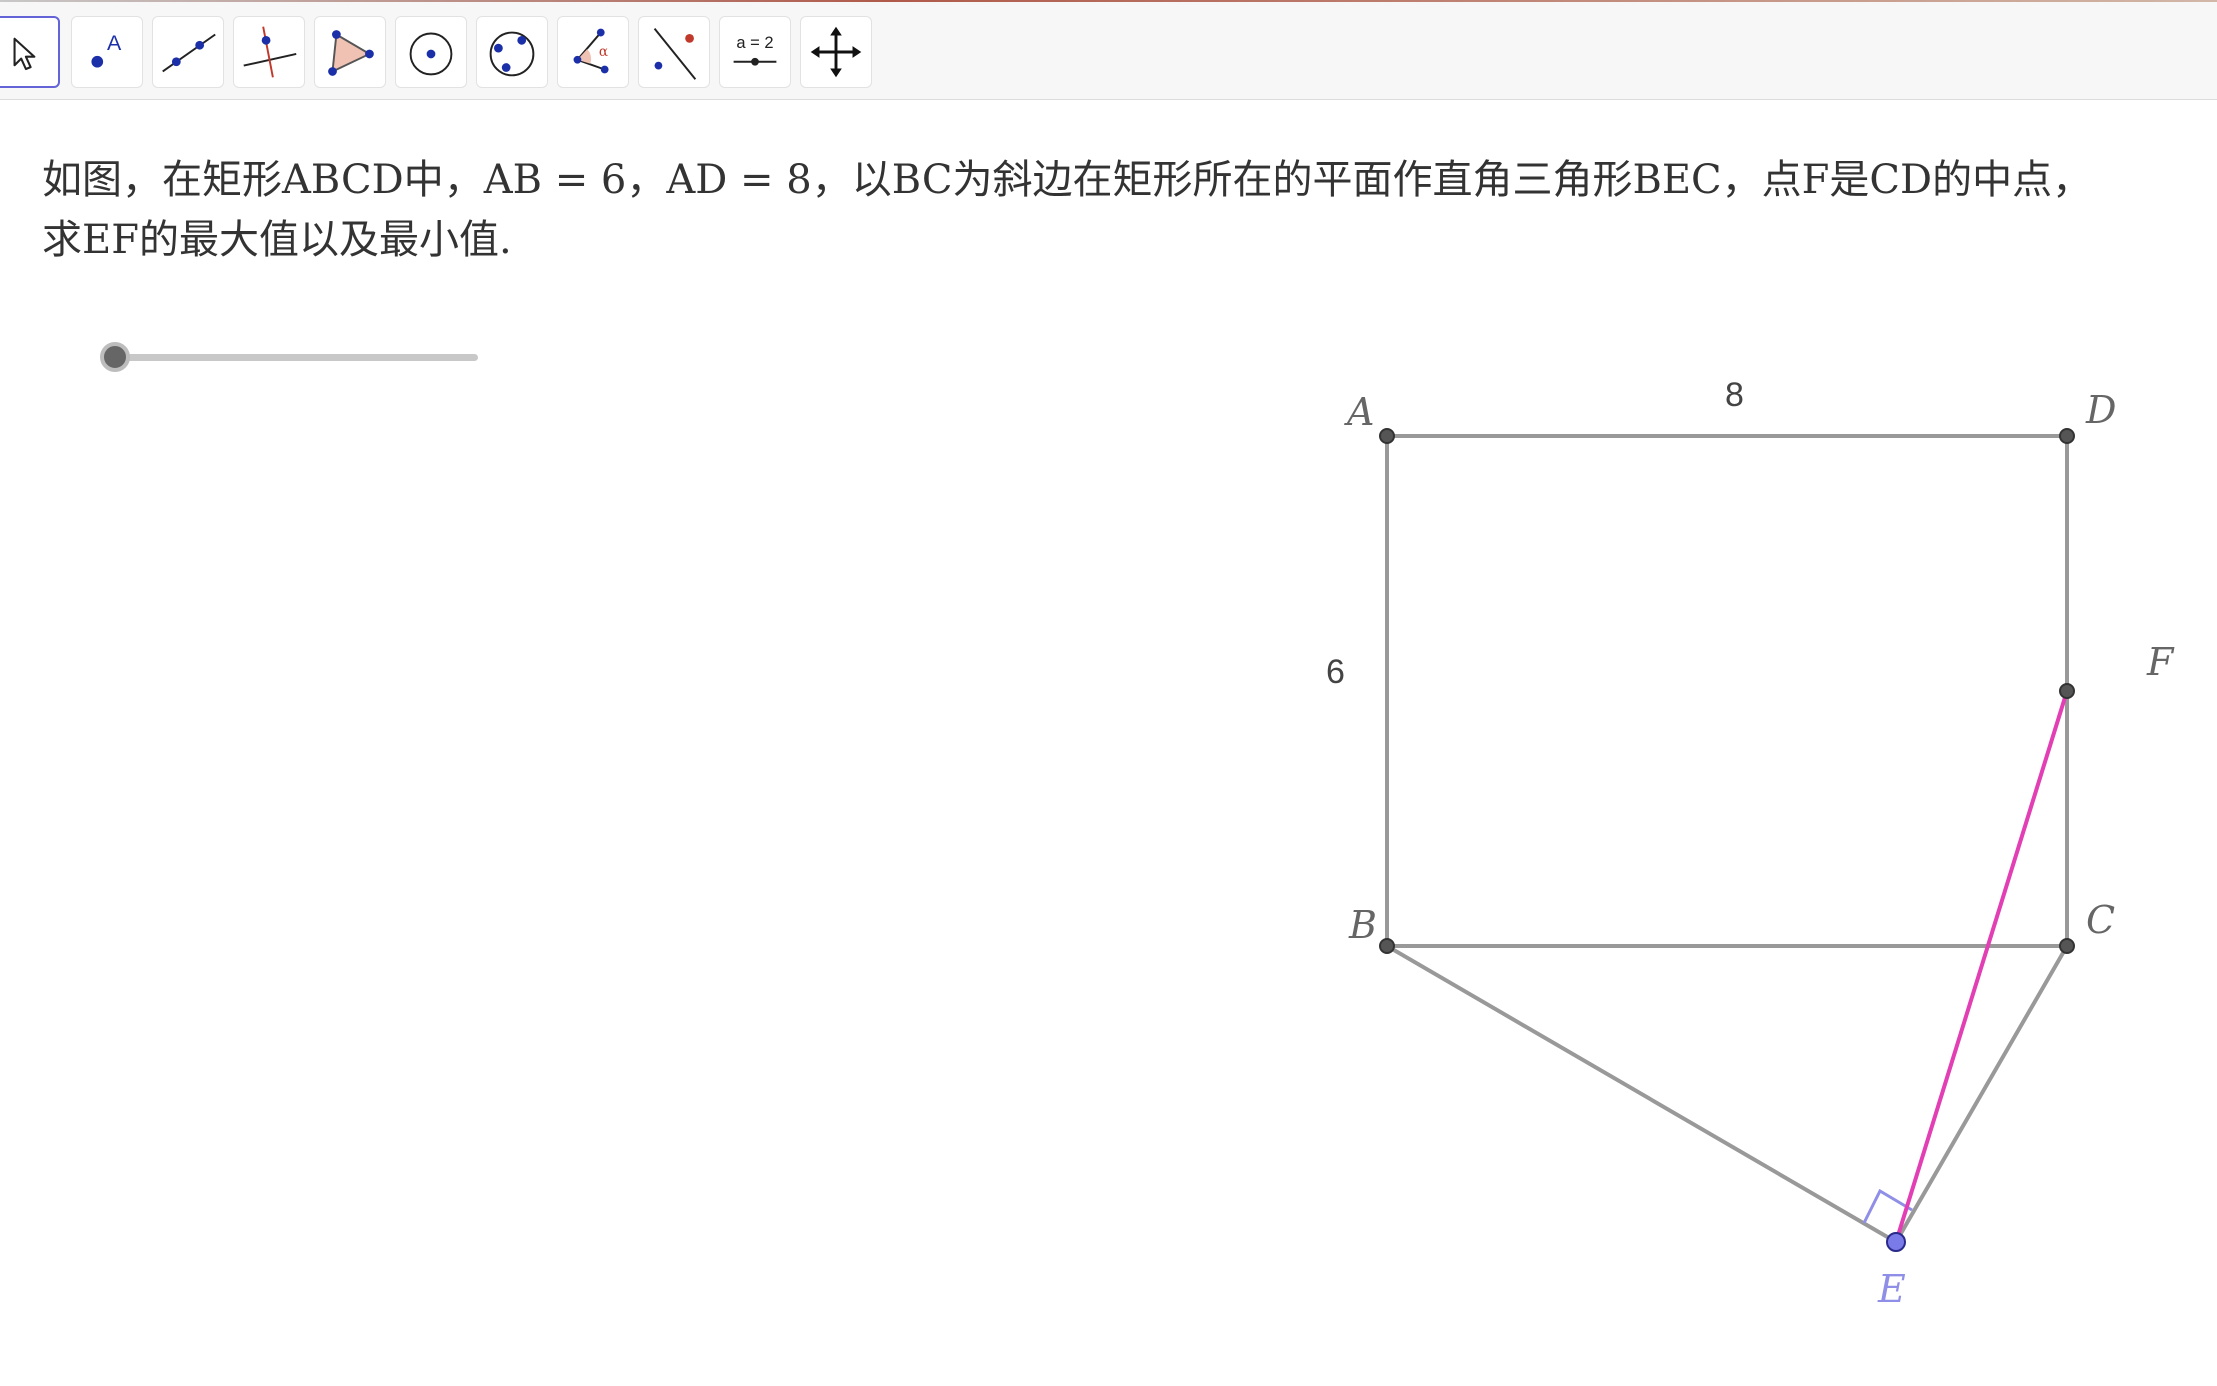 The height and width of the screenshot is (1386, 2217). I want to click on move-arrow-icon, so click(24, 54).